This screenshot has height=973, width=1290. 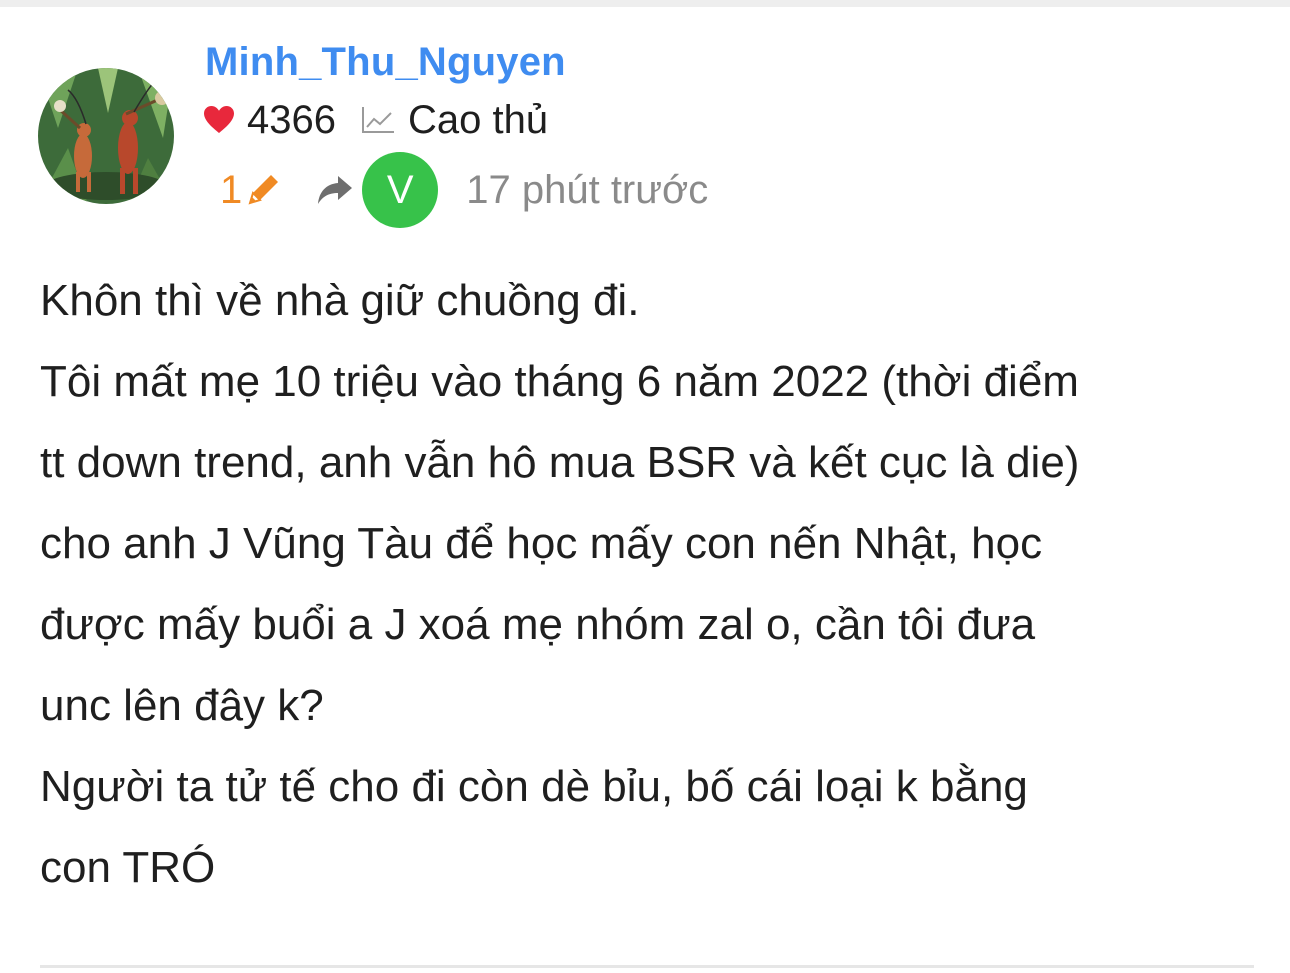 What do you see at coordinates (385, 62) in the screenshot?
I see `username-link: Minh_Thu_Nguyen` at bounding box center [385, 62].